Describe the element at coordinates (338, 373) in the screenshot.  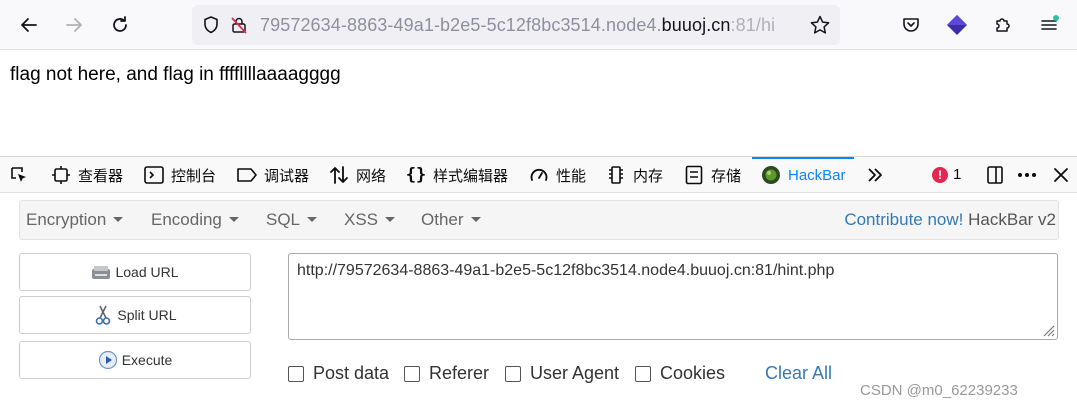
I see `option-post-data: Post data` at that location.